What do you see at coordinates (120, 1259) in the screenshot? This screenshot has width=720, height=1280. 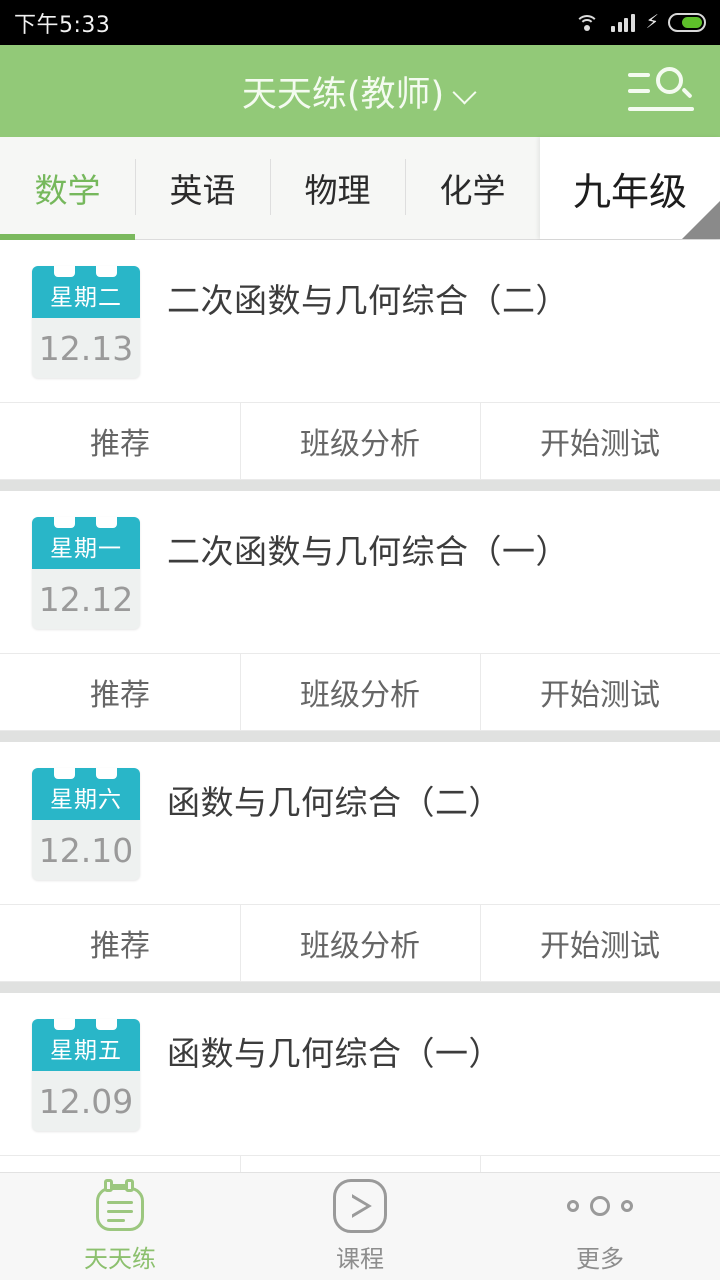 I see `nav-label-practice: 天天练` at bounding box center [120, 1259].